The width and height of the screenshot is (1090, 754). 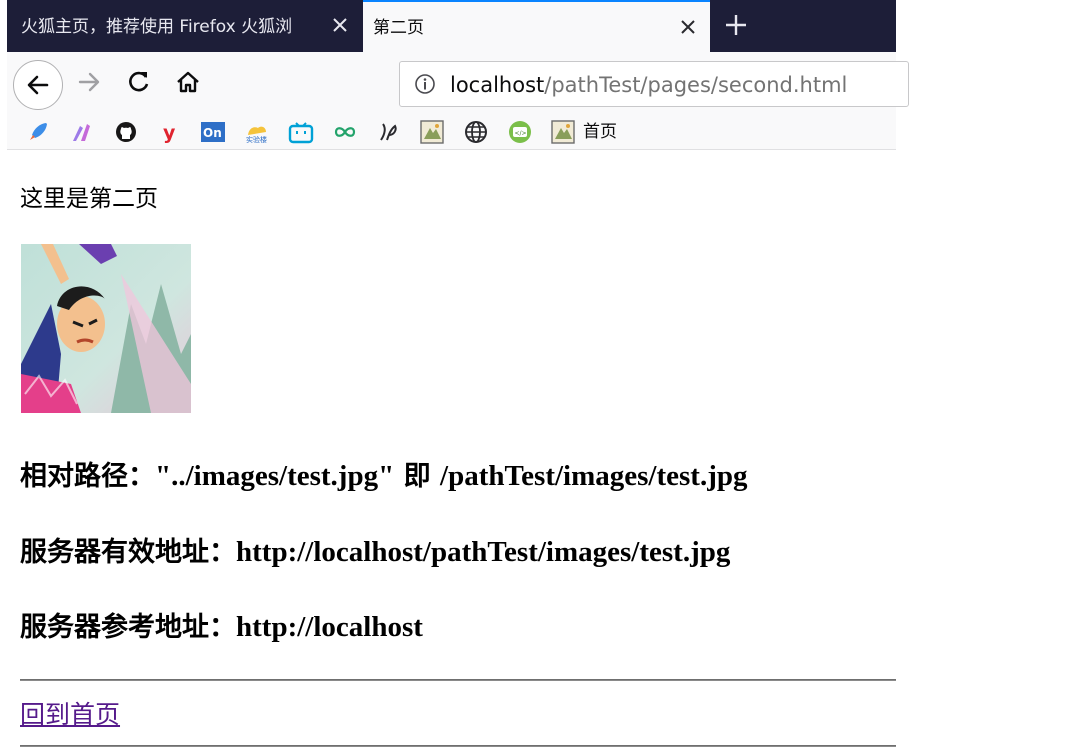 What do you see at coordinates (256, 139) in the screenshot?
I see `svg-text: 实验楼` at bounding box center [256, 139].